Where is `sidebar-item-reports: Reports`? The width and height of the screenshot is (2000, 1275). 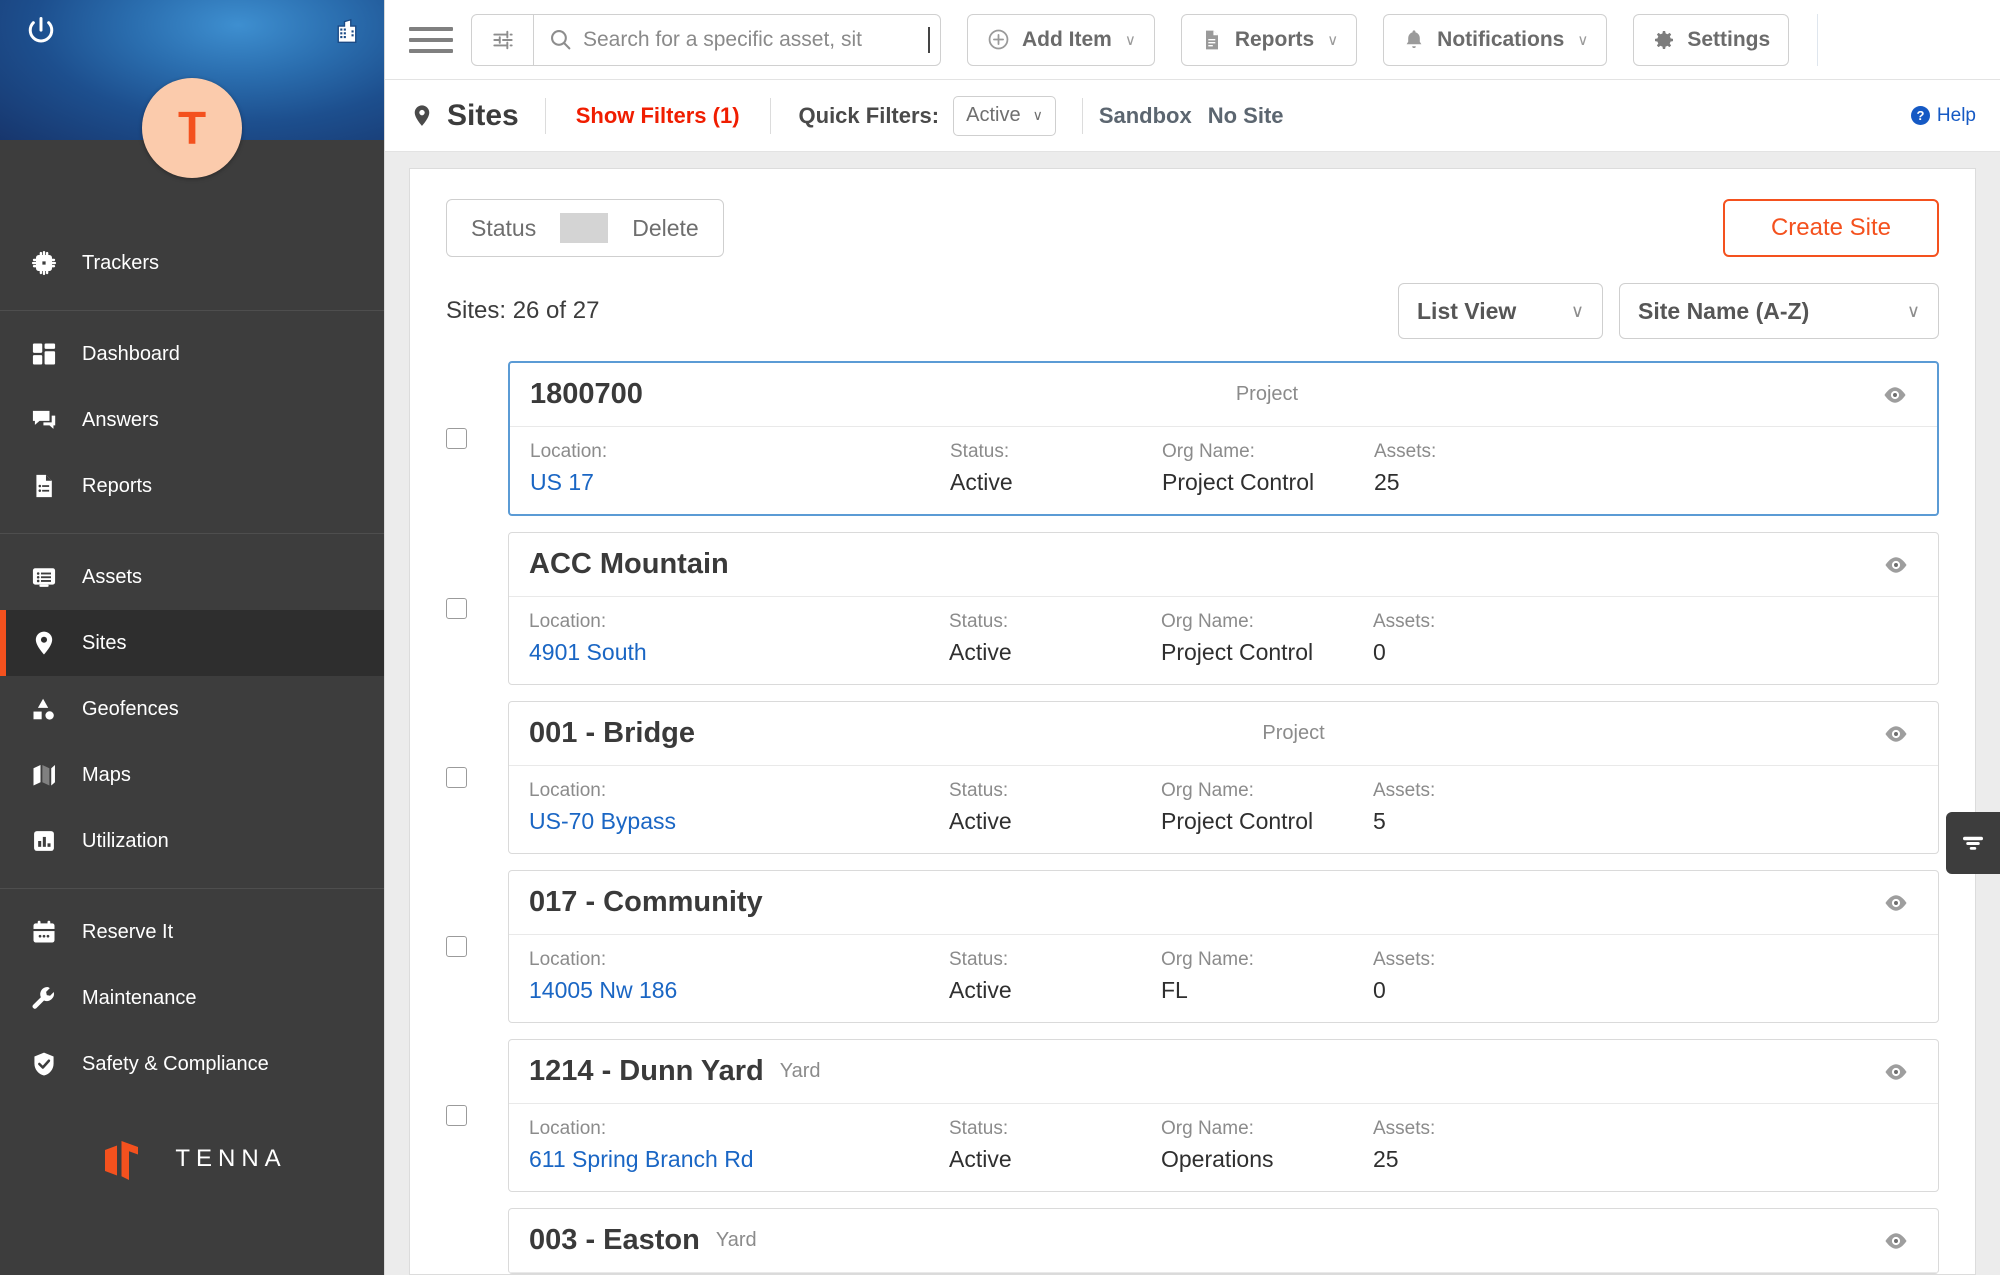 sidebar-item-reports: Reports is located at coordinates (192, 486).